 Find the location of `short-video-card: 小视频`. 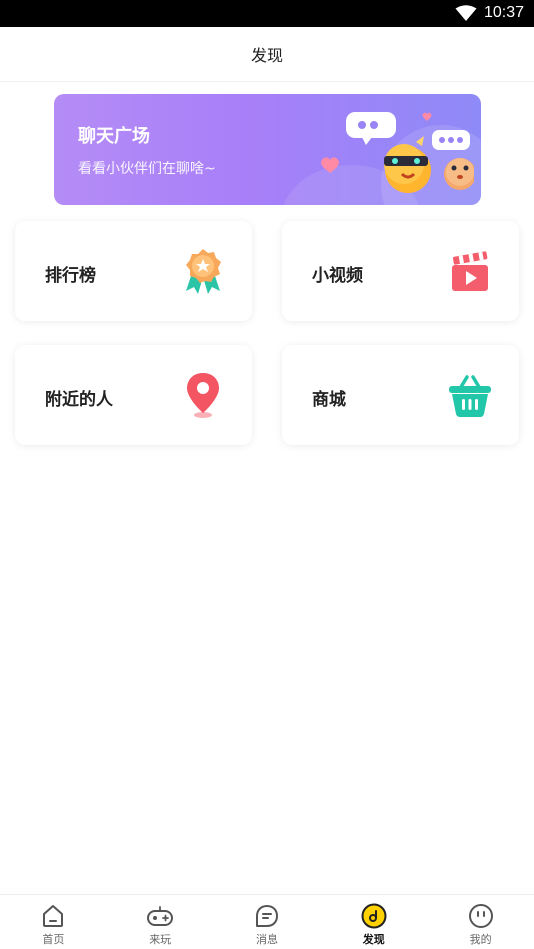

short-video-card: 小视频 is located at coordinates (400, 271).